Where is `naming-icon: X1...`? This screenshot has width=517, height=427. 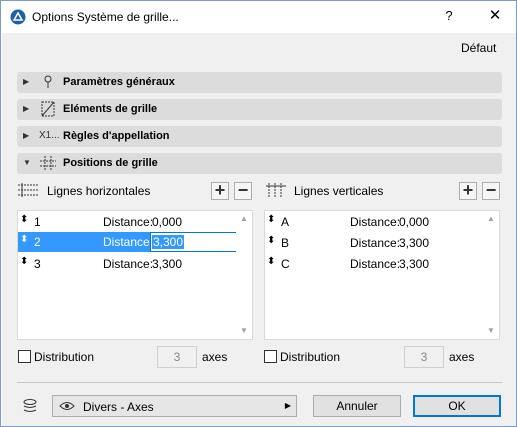 naming-icon: X1... is located at coordinates (49, 135).